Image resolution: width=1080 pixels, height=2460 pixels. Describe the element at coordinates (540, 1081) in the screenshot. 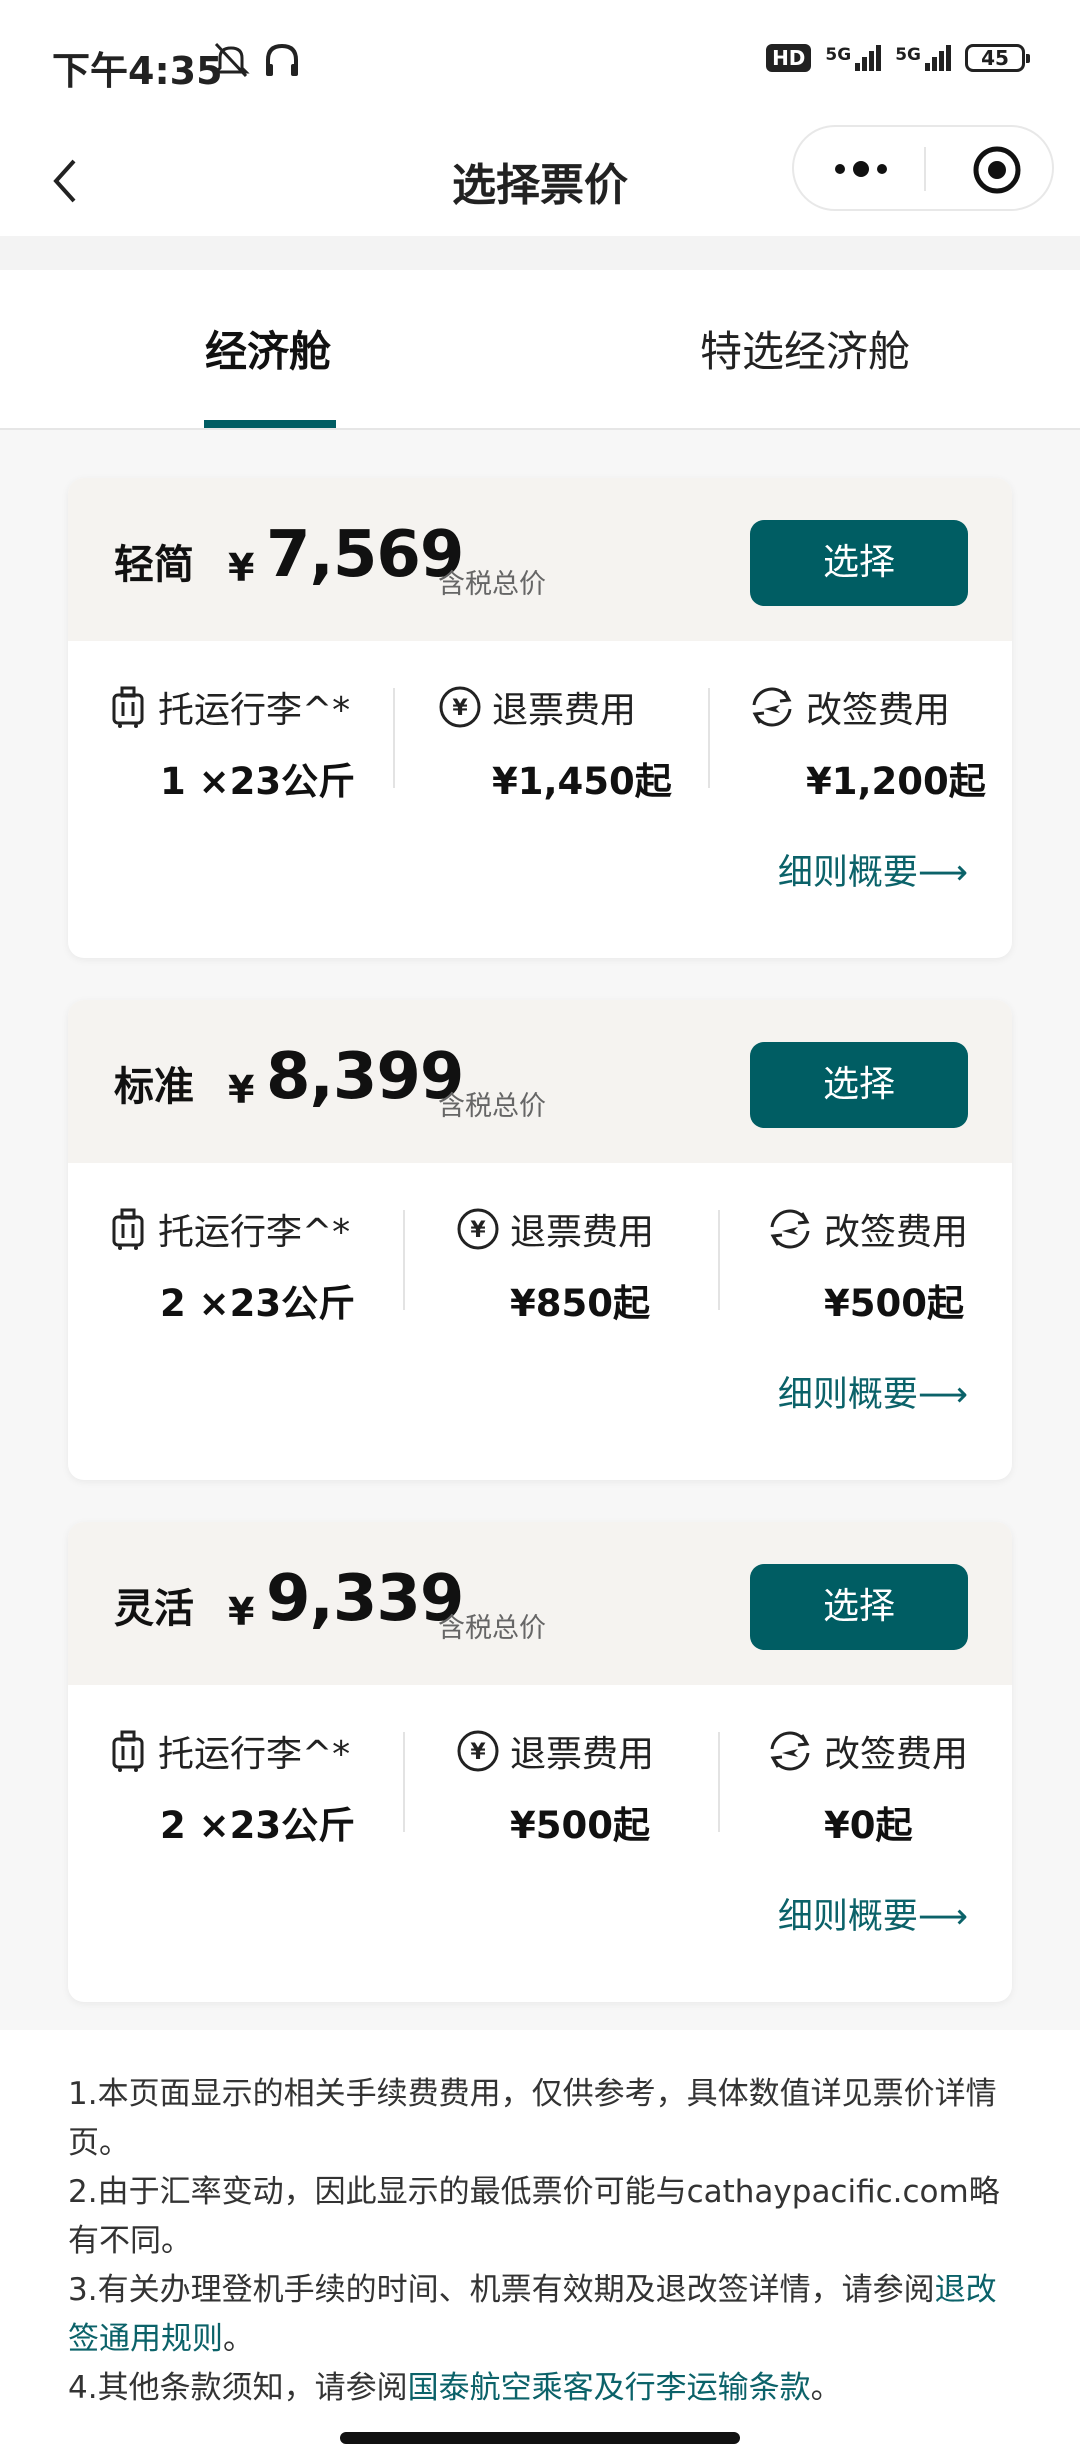

I see `fare-card-header: 标准 ¥ 8,399 含税总价 选择` at that location.